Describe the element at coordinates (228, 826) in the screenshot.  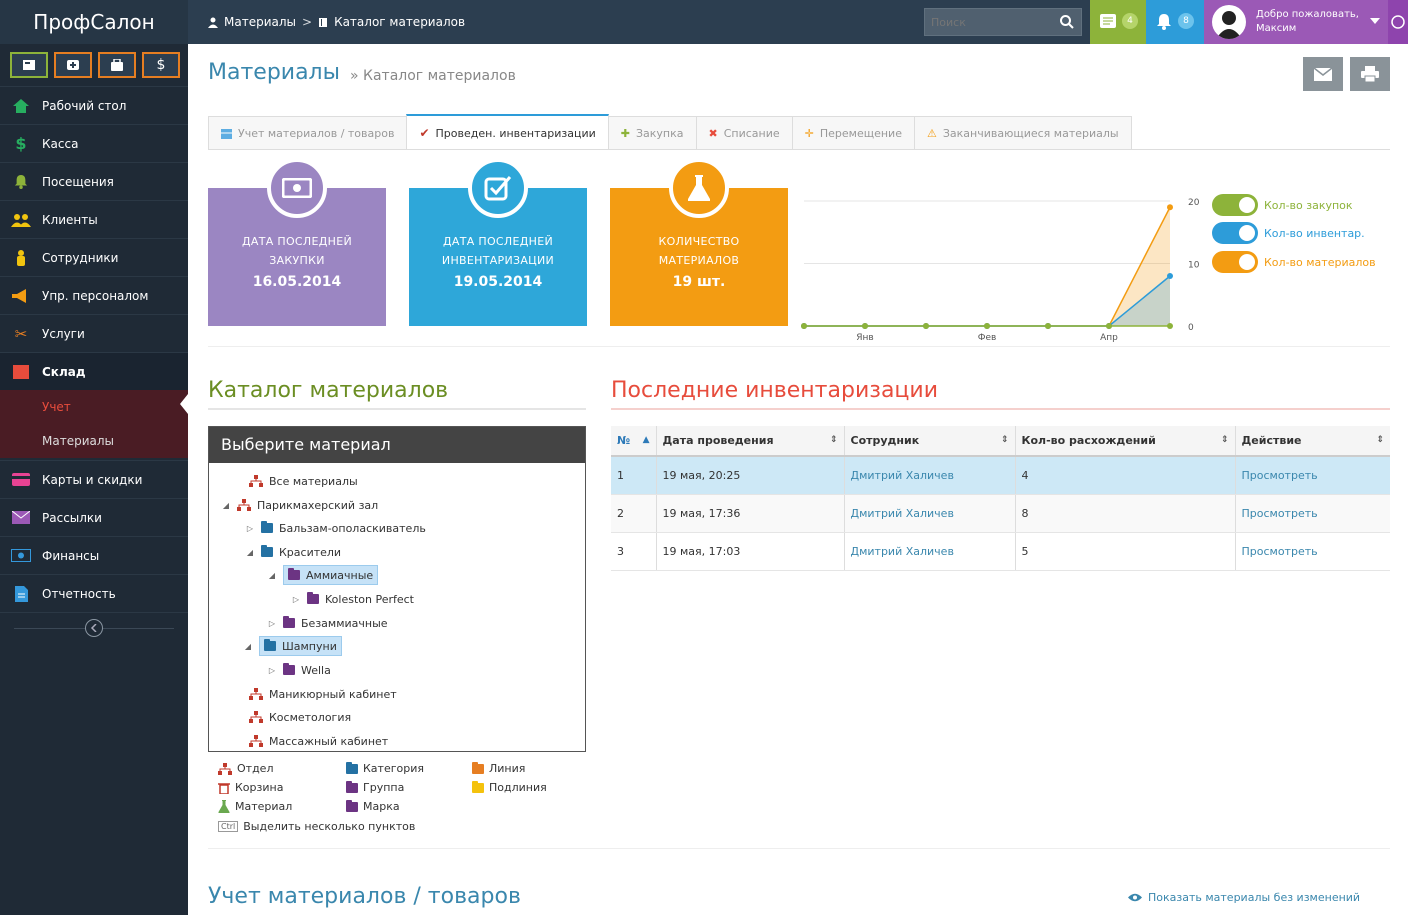
I see `ctrl-key-icon: Ctrl` at that location.